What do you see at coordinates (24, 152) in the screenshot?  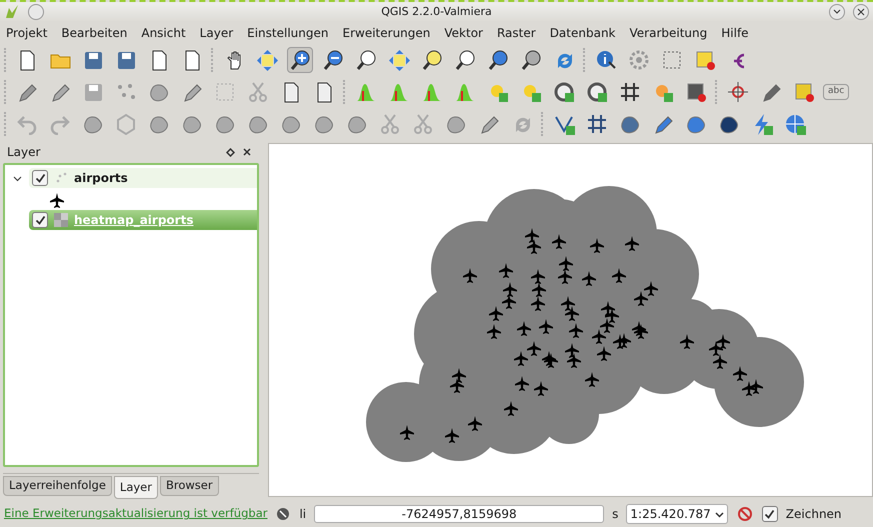 I see `panel-title: Layer` at bounding box center [24, 152].